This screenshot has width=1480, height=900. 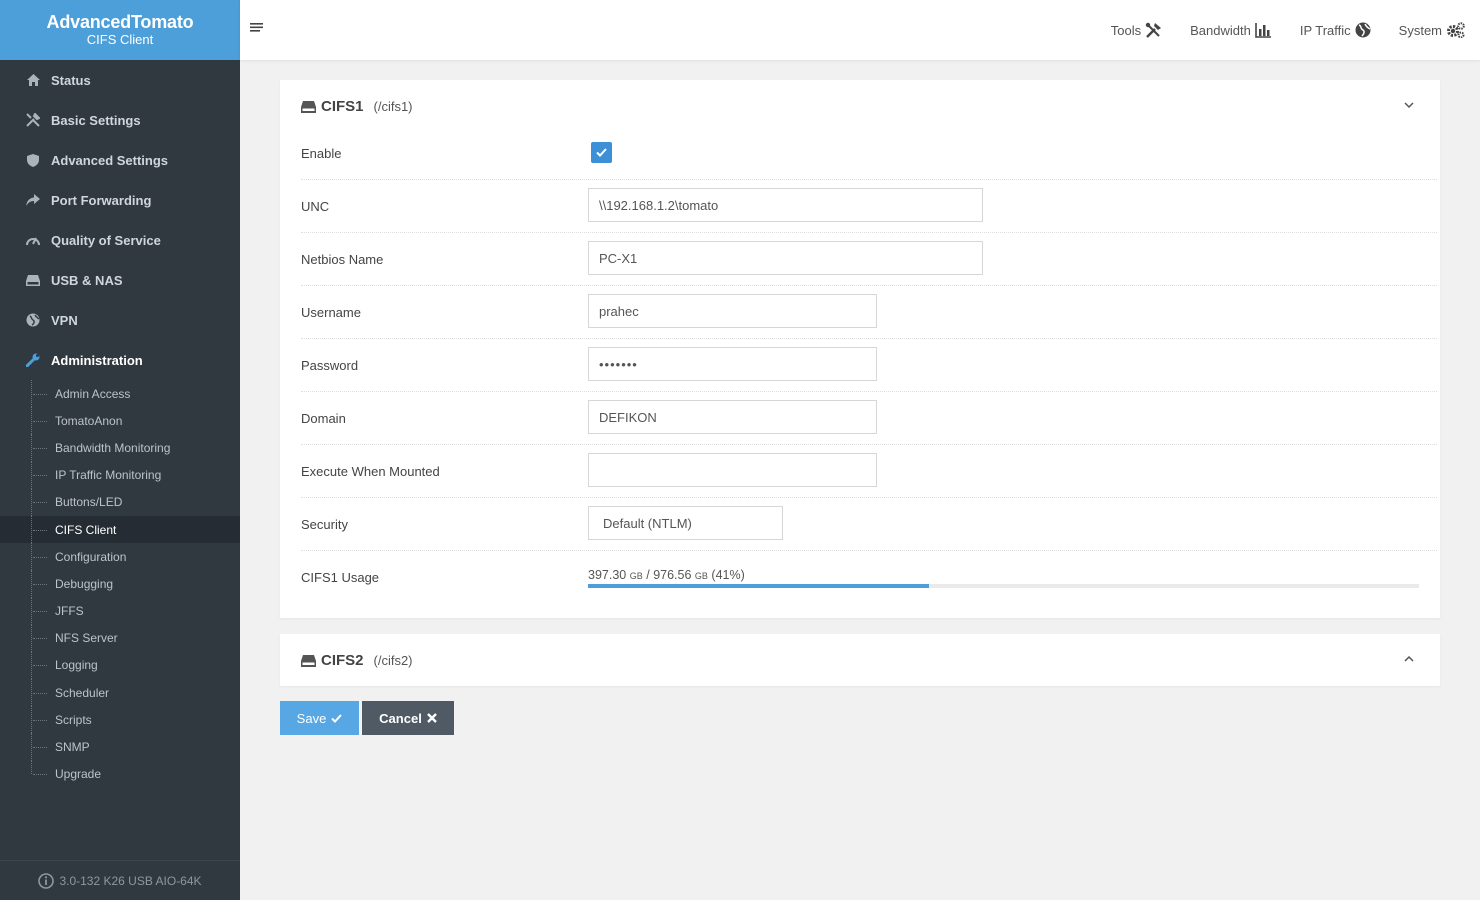 I want to click on usage-progress-fill, so click(x=758, y=586).